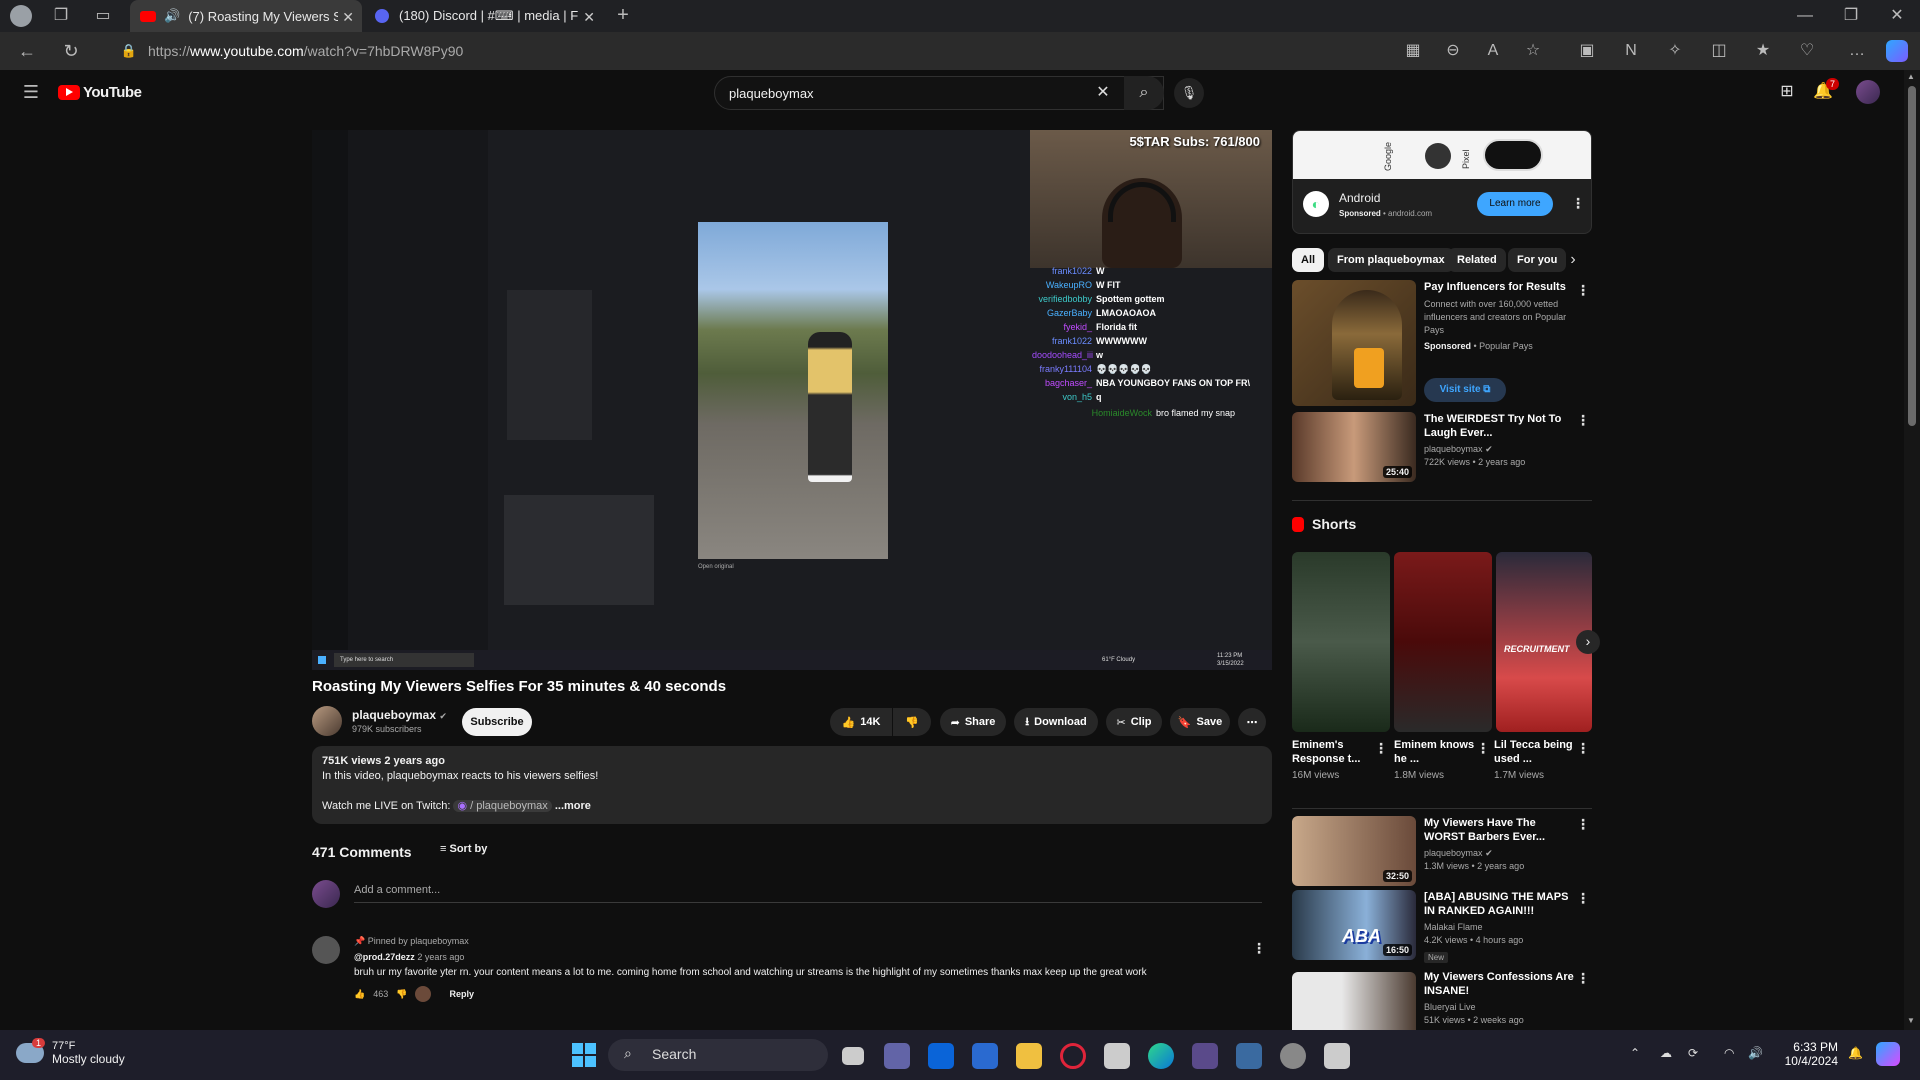 The image size is (1920, 1080). Describe the element at coordinates (973, 722) in the screenshot. I see `share-button: ➦ Share` at that location.